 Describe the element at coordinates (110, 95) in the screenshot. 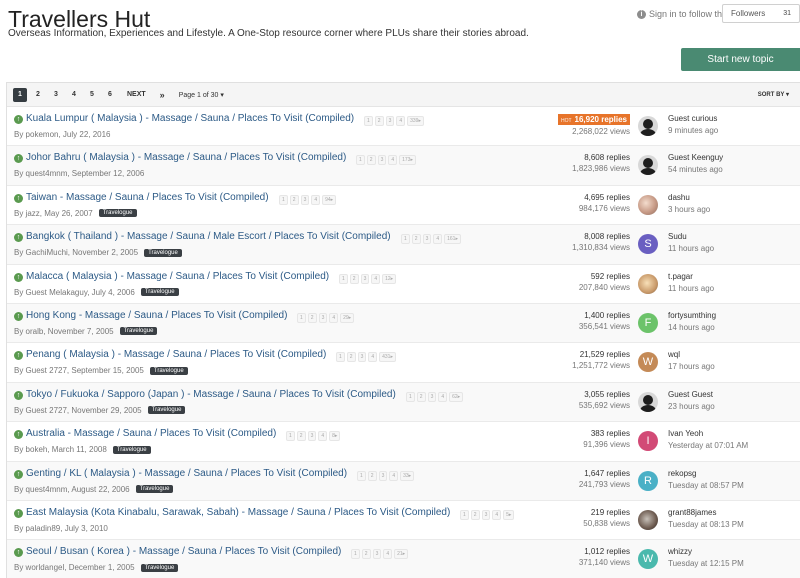

I see `page-link-6: 6` at that location.